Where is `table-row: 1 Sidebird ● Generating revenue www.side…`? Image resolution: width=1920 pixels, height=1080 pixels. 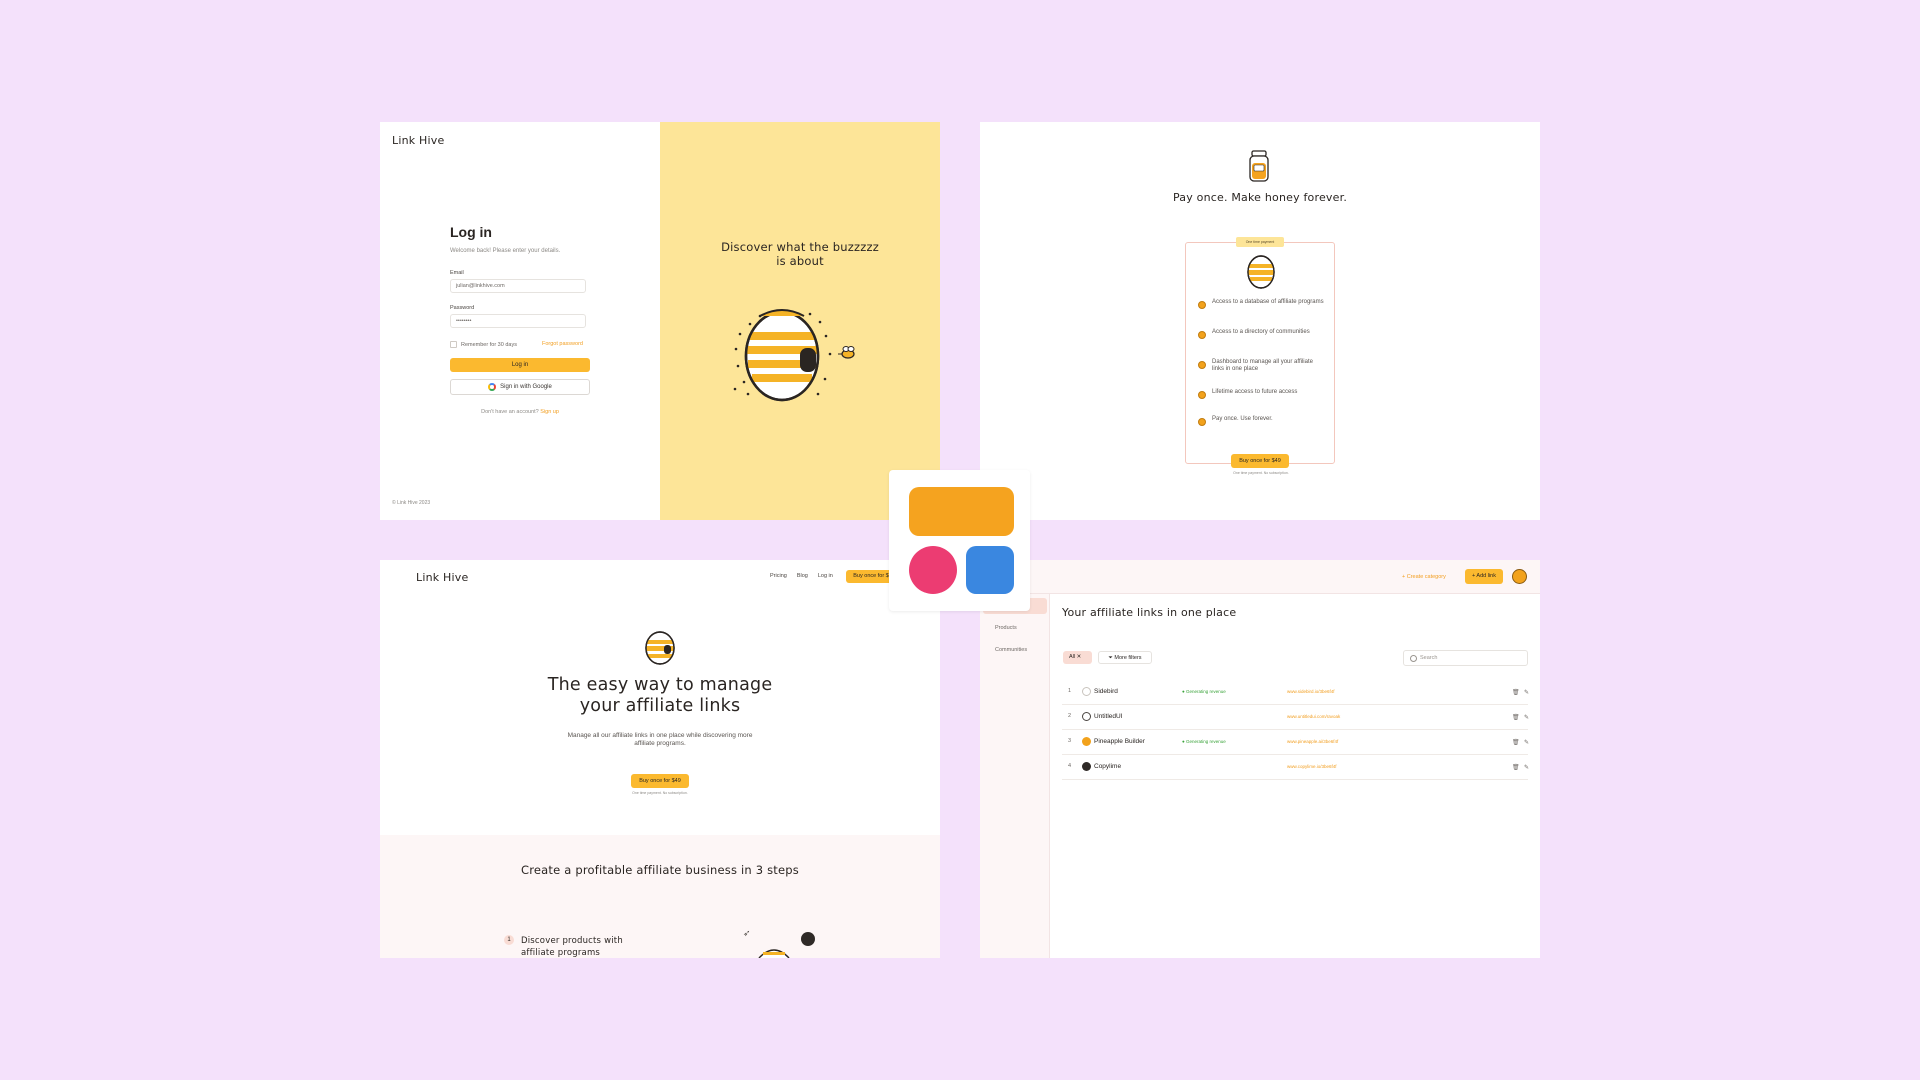
table-row: 1 Sidebird ● Generating revenue www.side… is located at coordinates (1295, 692).